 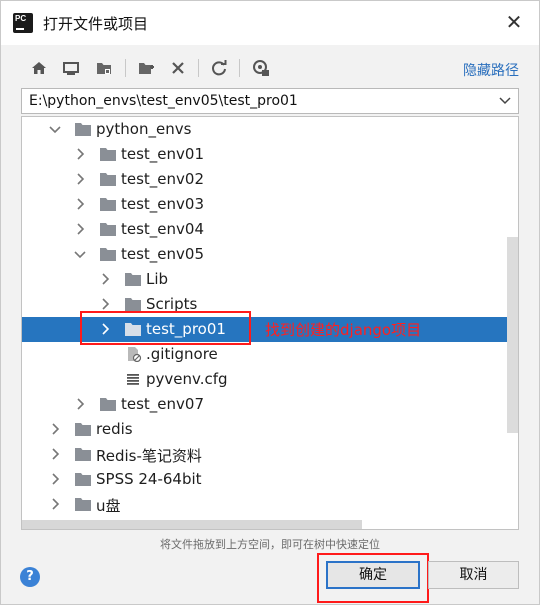 What do you see at coordinates (373, 575) in the screenshot?
I see `ok-button: 确定` at bounding box center [373, 575].